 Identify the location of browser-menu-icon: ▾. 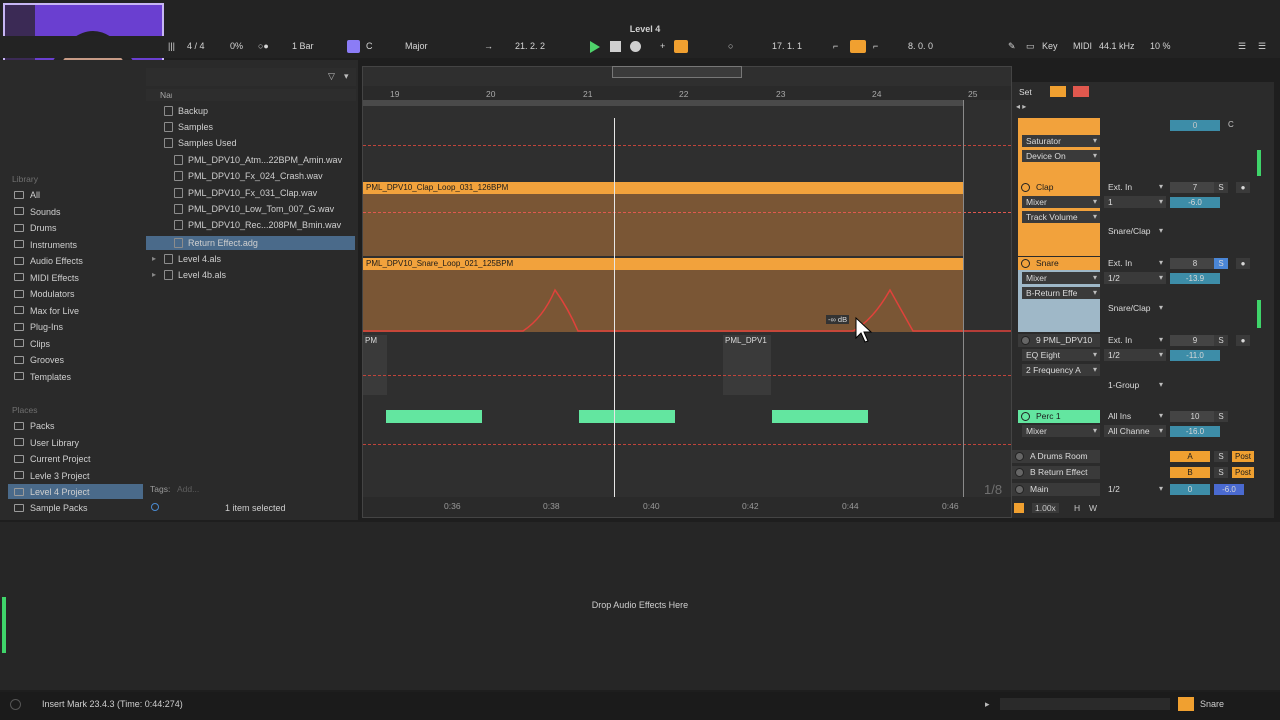
(346, 76).